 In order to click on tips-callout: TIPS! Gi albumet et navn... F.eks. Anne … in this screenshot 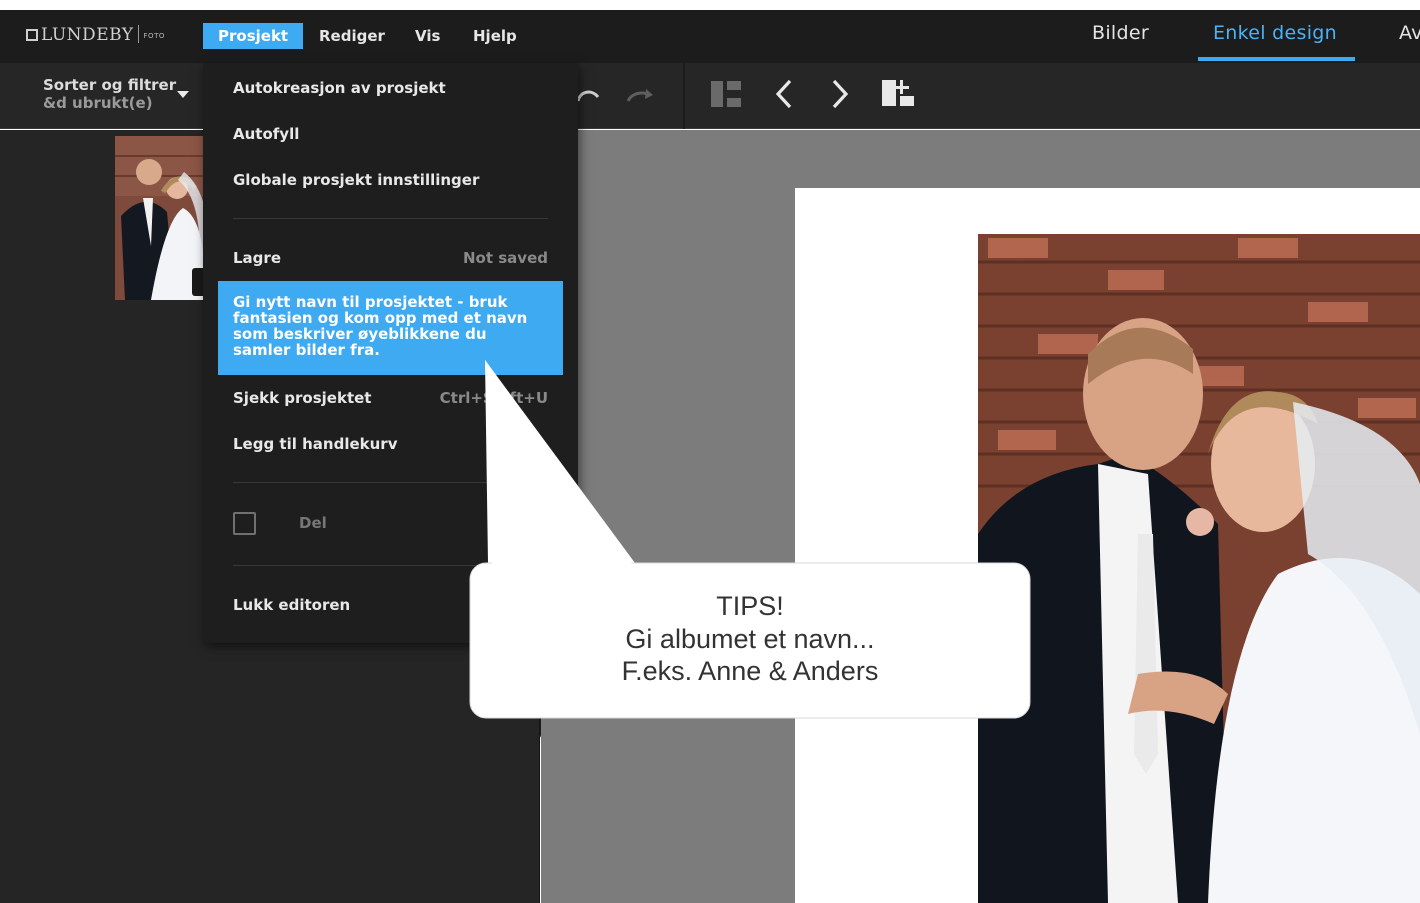, I will do `click(750, 640)`.